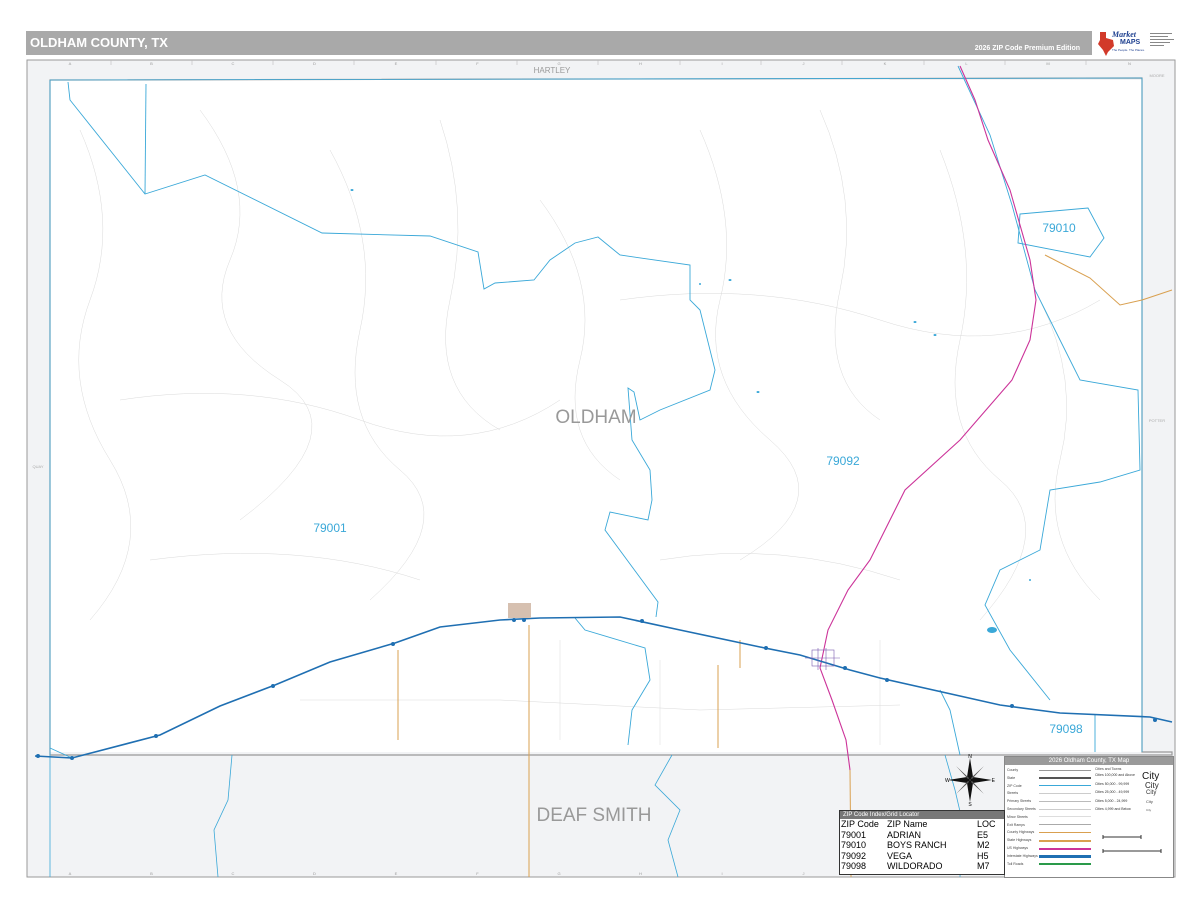 The height and width of the screenshot is (908, 1200). I want to click on legend-row-label: Minor Streets, so click(1017, 816).